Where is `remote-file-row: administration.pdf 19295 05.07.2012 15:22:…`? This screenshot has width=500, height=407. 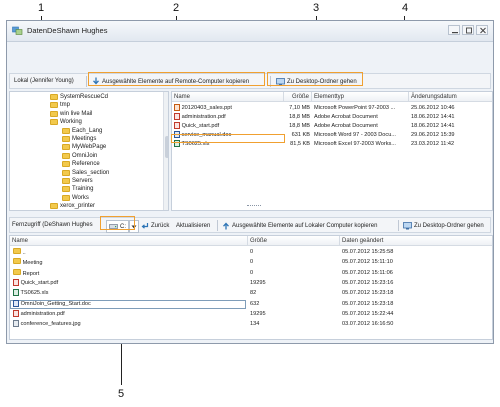
remote-file-row: administration.pdf 19295 05.07.2012 15:22:… is located at coordinates (251, 314).